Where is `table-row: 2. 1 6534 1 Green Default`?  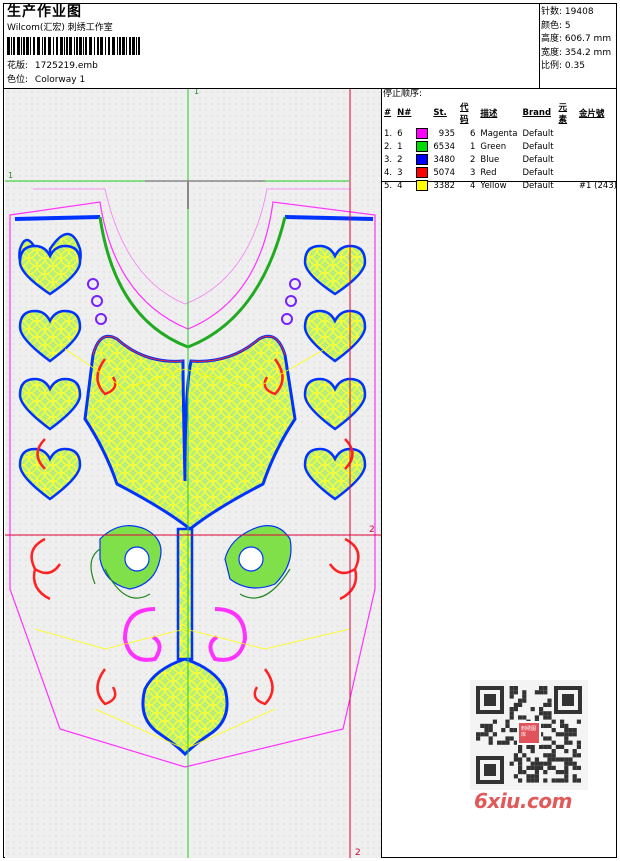 table-row: 2. 1 6534 1 Green Default is located at coordinates (501, 146).